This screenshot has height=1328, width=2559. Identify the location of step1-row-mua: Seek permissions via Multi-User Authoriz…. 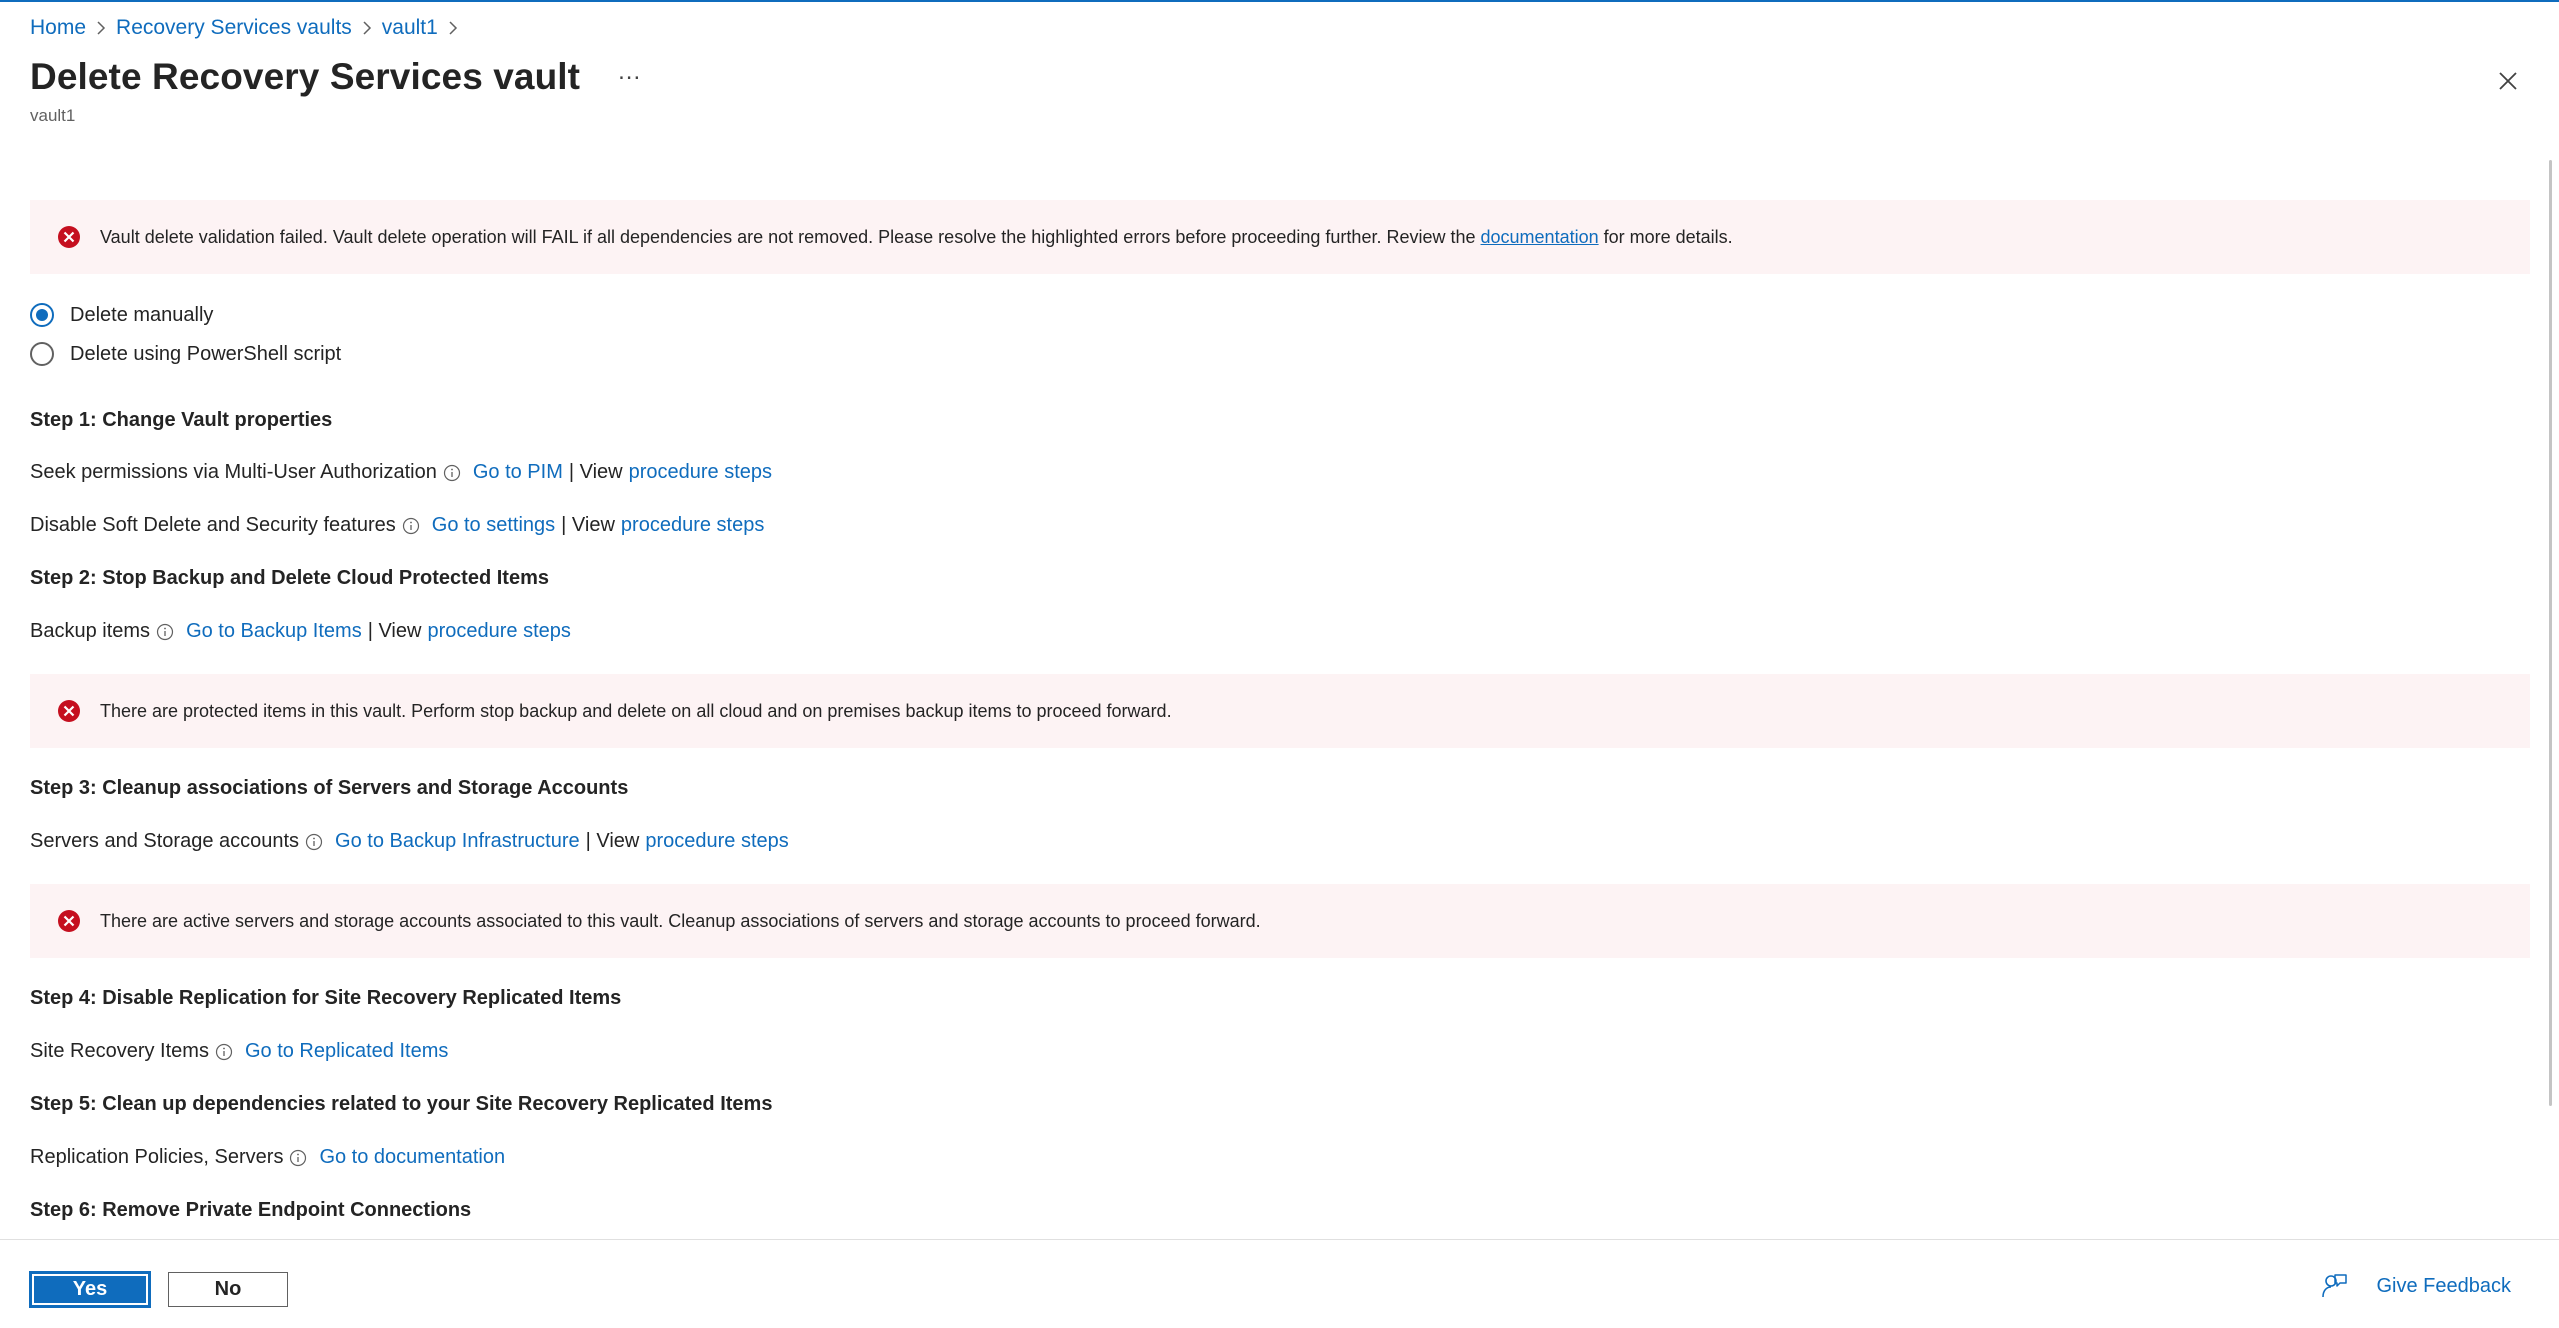
(404, 472).